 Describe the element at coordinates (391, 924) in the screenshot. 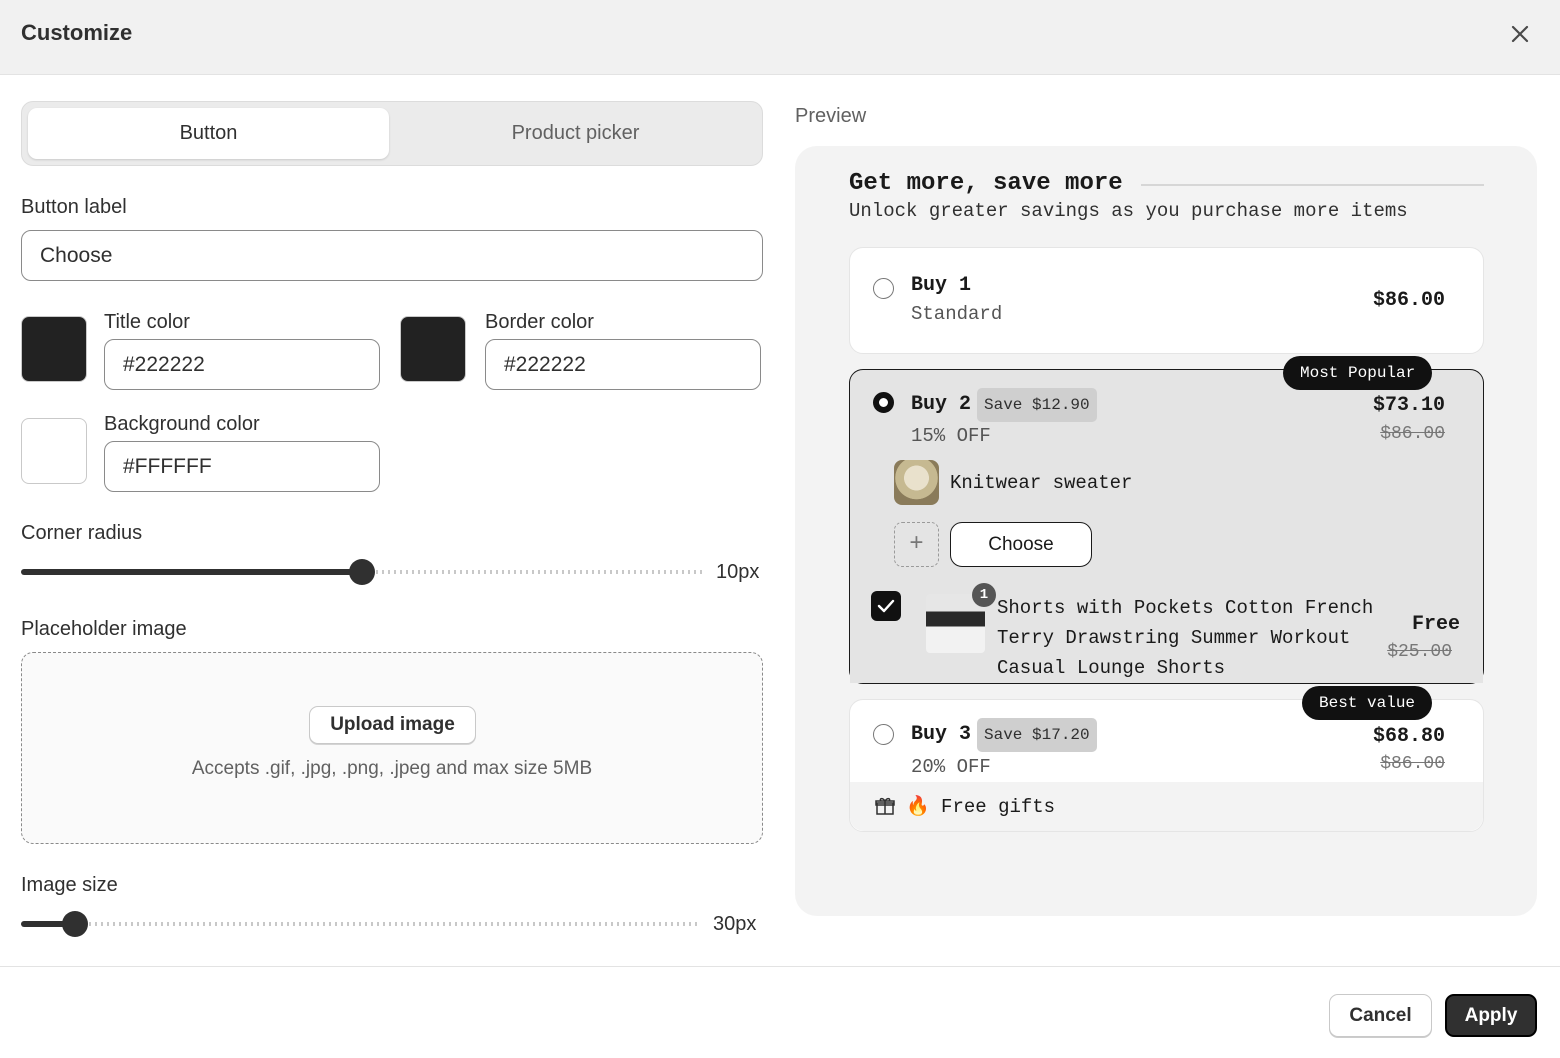

I see `image-size-slider-track` at that location.